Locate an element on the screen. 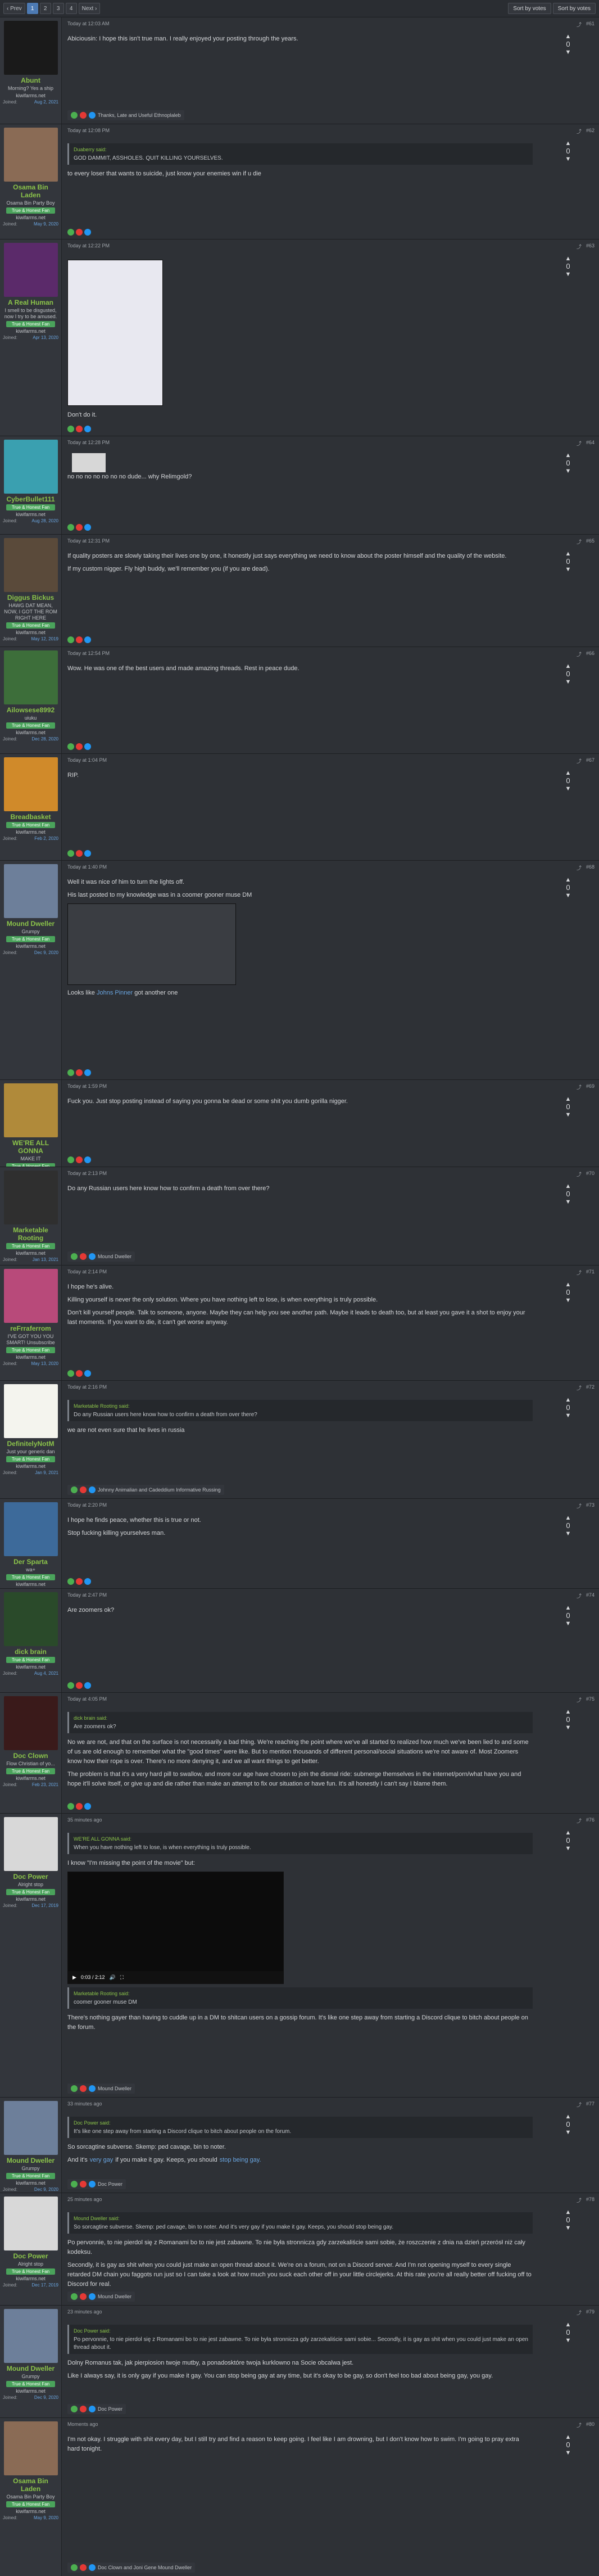 The height and width of the screenshot is (2576, 599). username-link: Osama Bin Laden is located at coordinates (30, 2485).